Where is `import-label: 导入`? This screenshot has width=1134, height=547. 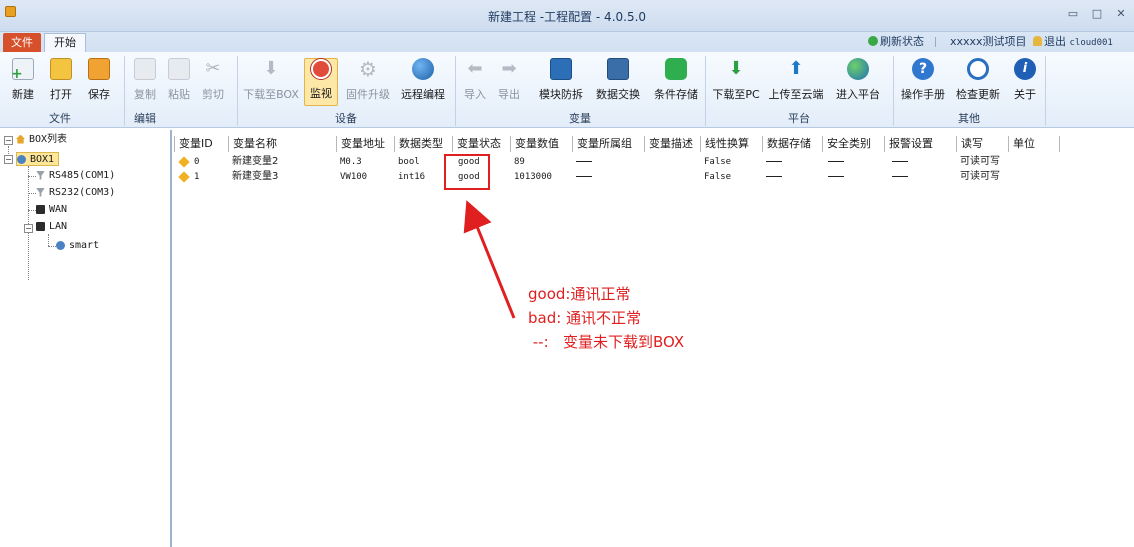
import-label: 导入 is located at coordinates (475, 94).